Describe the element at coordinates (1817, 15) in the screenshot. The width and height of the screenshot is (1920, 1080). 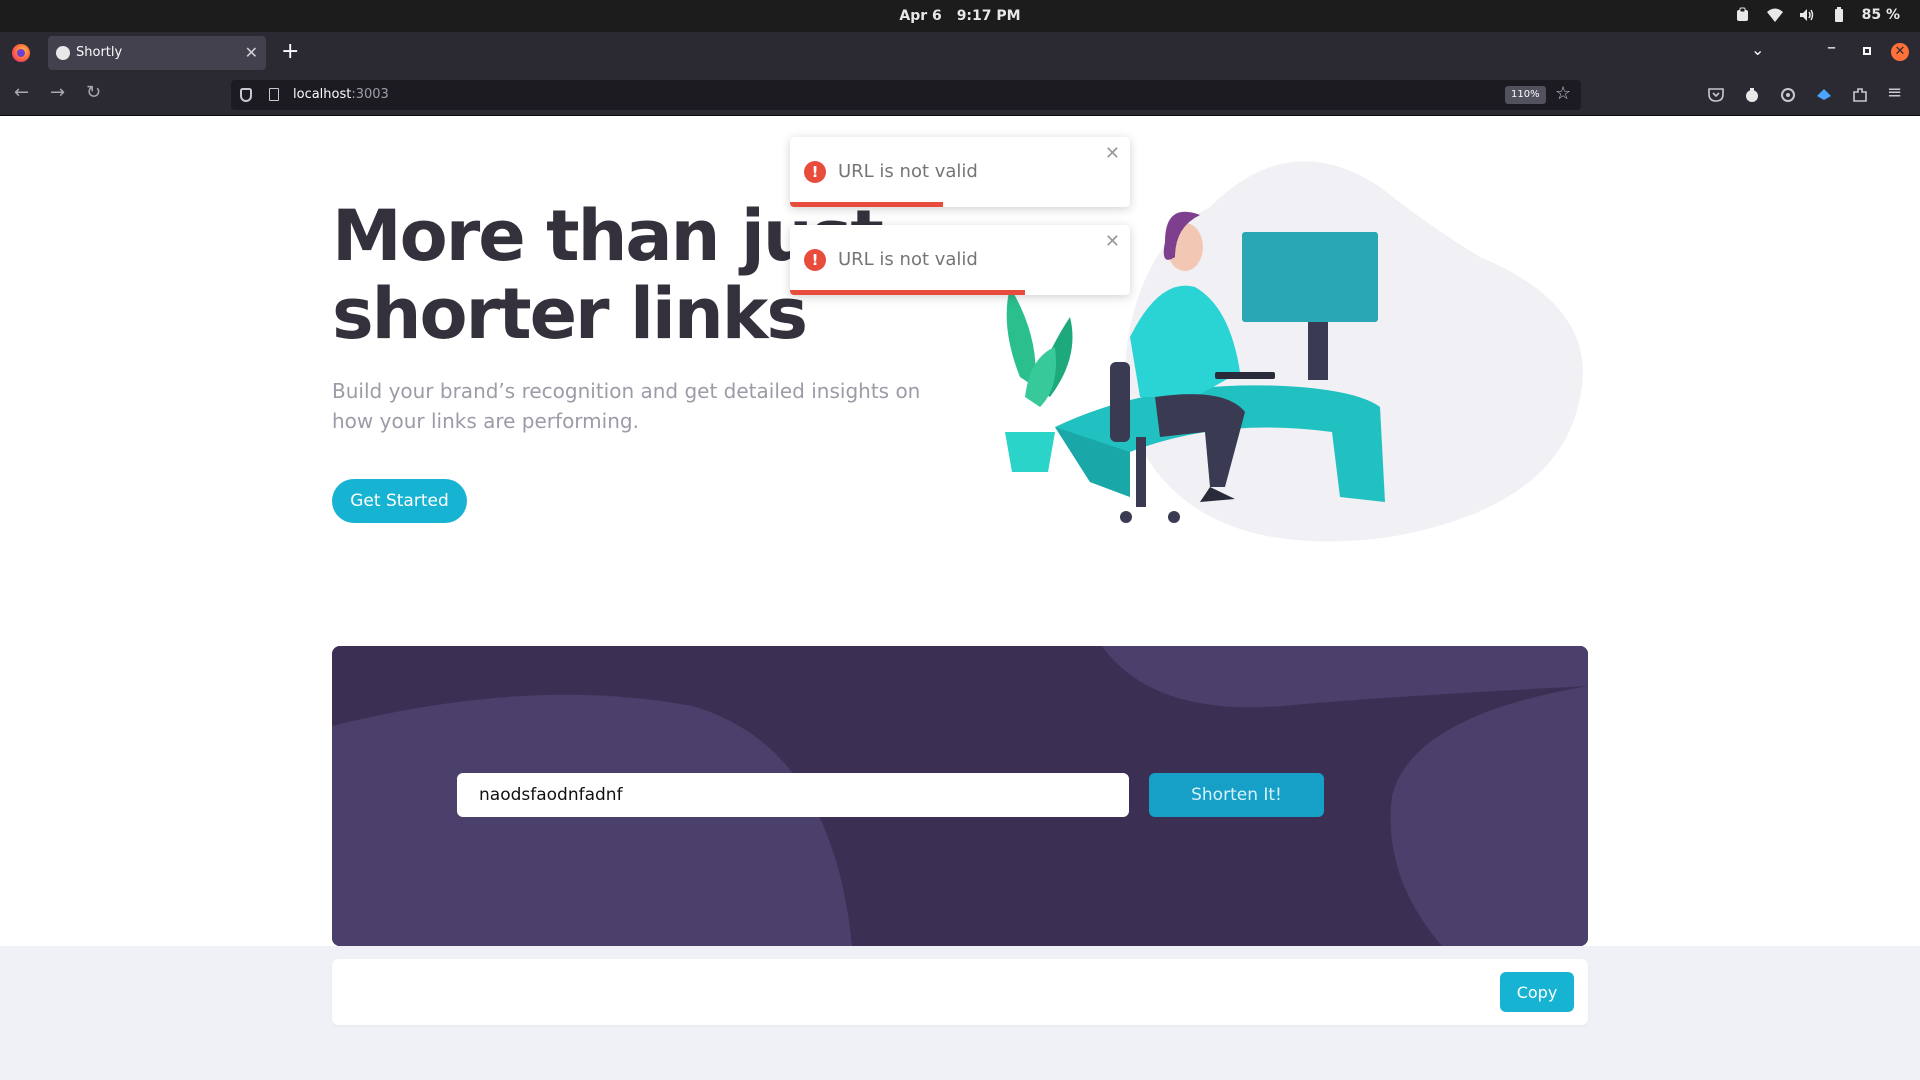
I see `os-system-tray: 85 %` at that location.